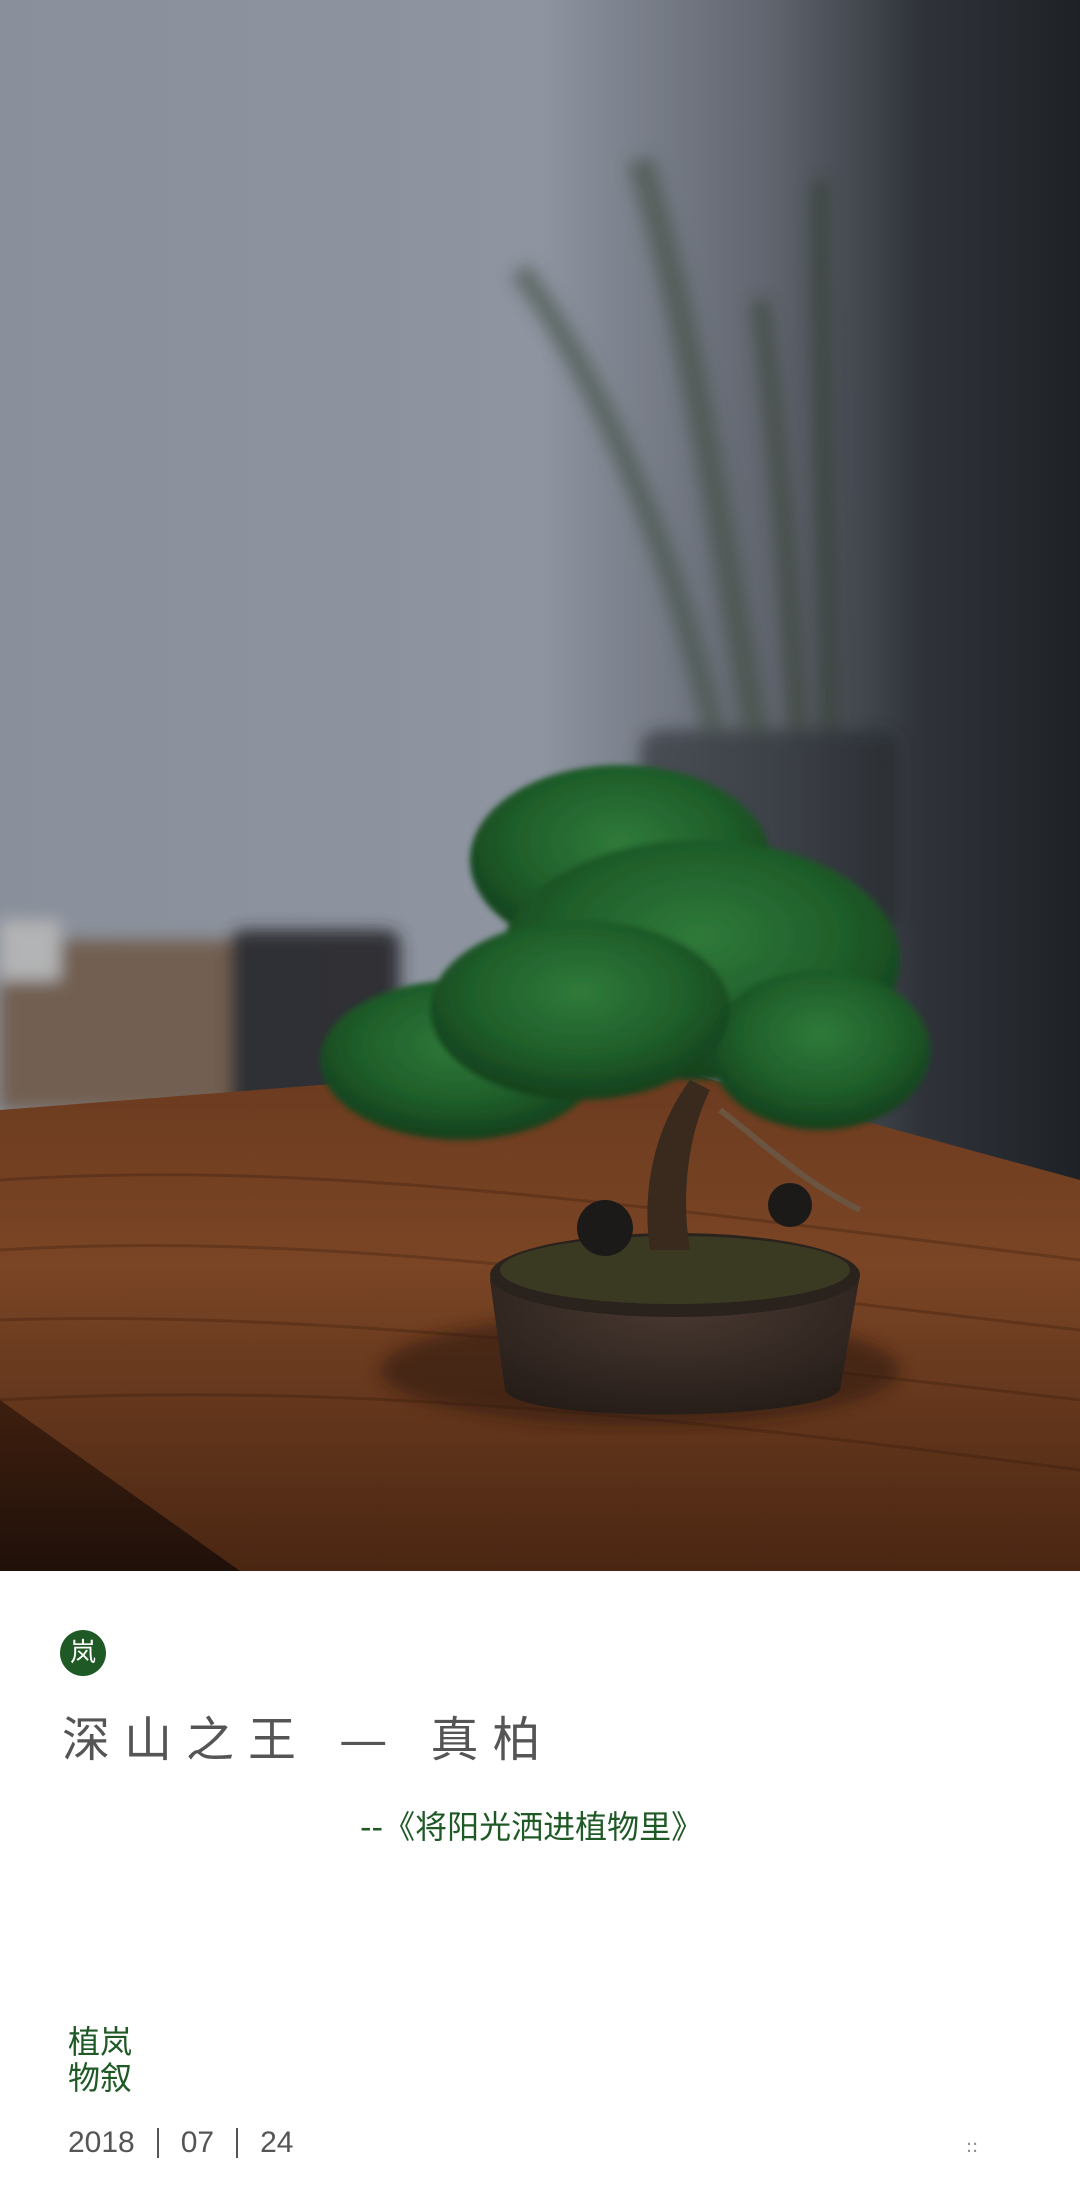  Describe the element at coordinates (277, 2142) in the screenshot. I see `date-day: 24` at that location.